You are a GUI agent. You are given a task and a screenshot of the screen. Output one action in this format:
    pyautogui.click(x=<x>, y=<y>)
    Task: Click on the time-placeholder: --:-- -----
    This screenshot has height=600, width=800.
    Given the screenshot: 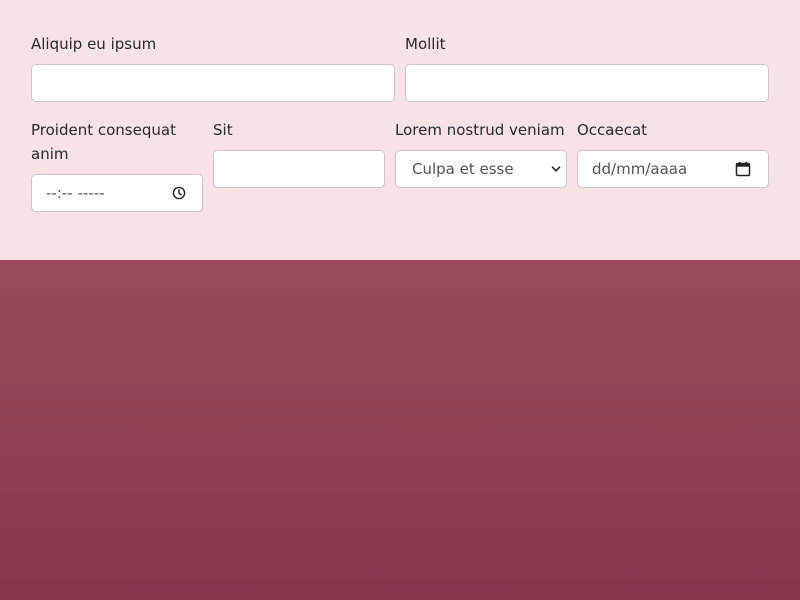 What is the action you would take?
    pyautogui.click(x=75, y=193)
    